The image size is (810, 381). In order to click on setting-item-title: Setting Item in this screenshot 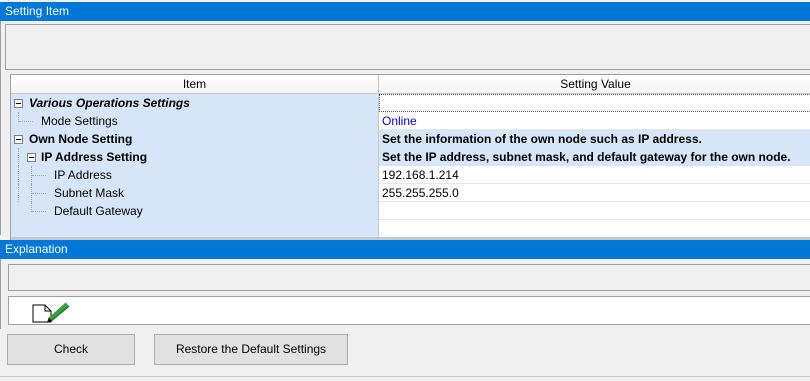, I will do `click(37, 11)`.